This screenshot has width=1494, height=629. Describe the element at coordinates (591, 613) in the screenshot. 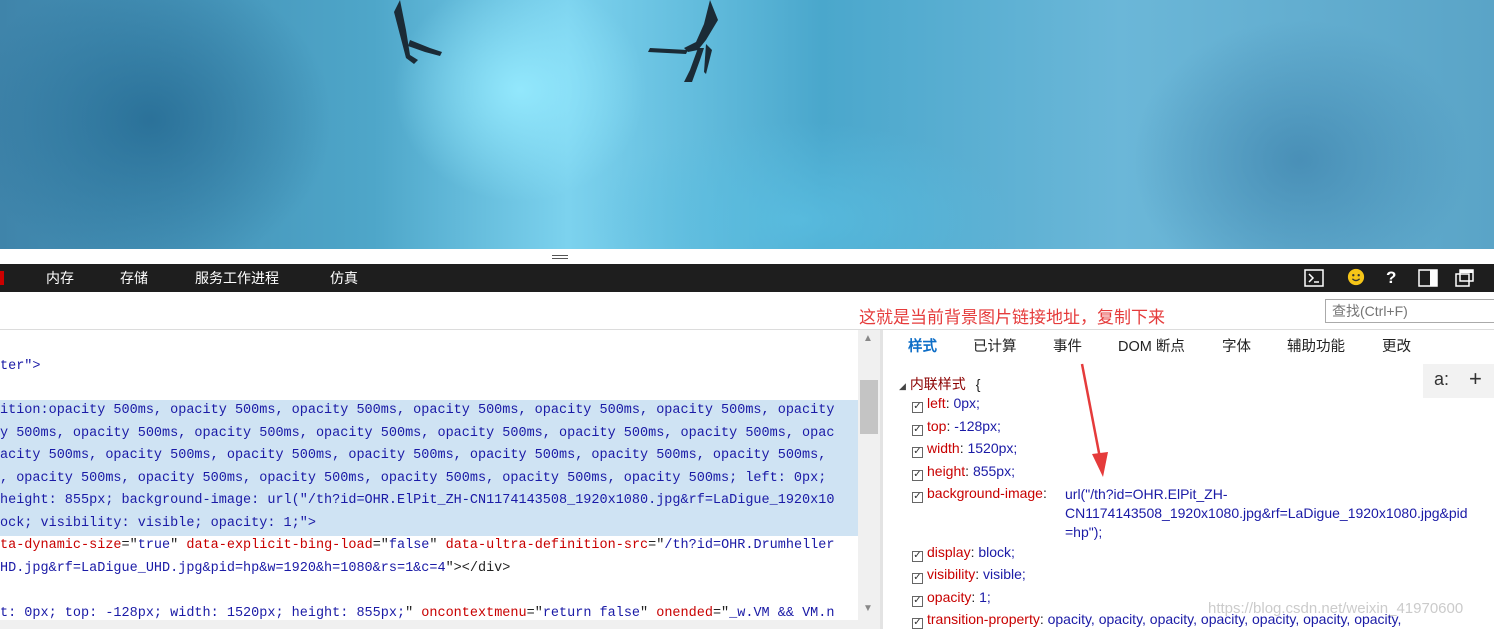

I see `attr-value: return false` at that location.